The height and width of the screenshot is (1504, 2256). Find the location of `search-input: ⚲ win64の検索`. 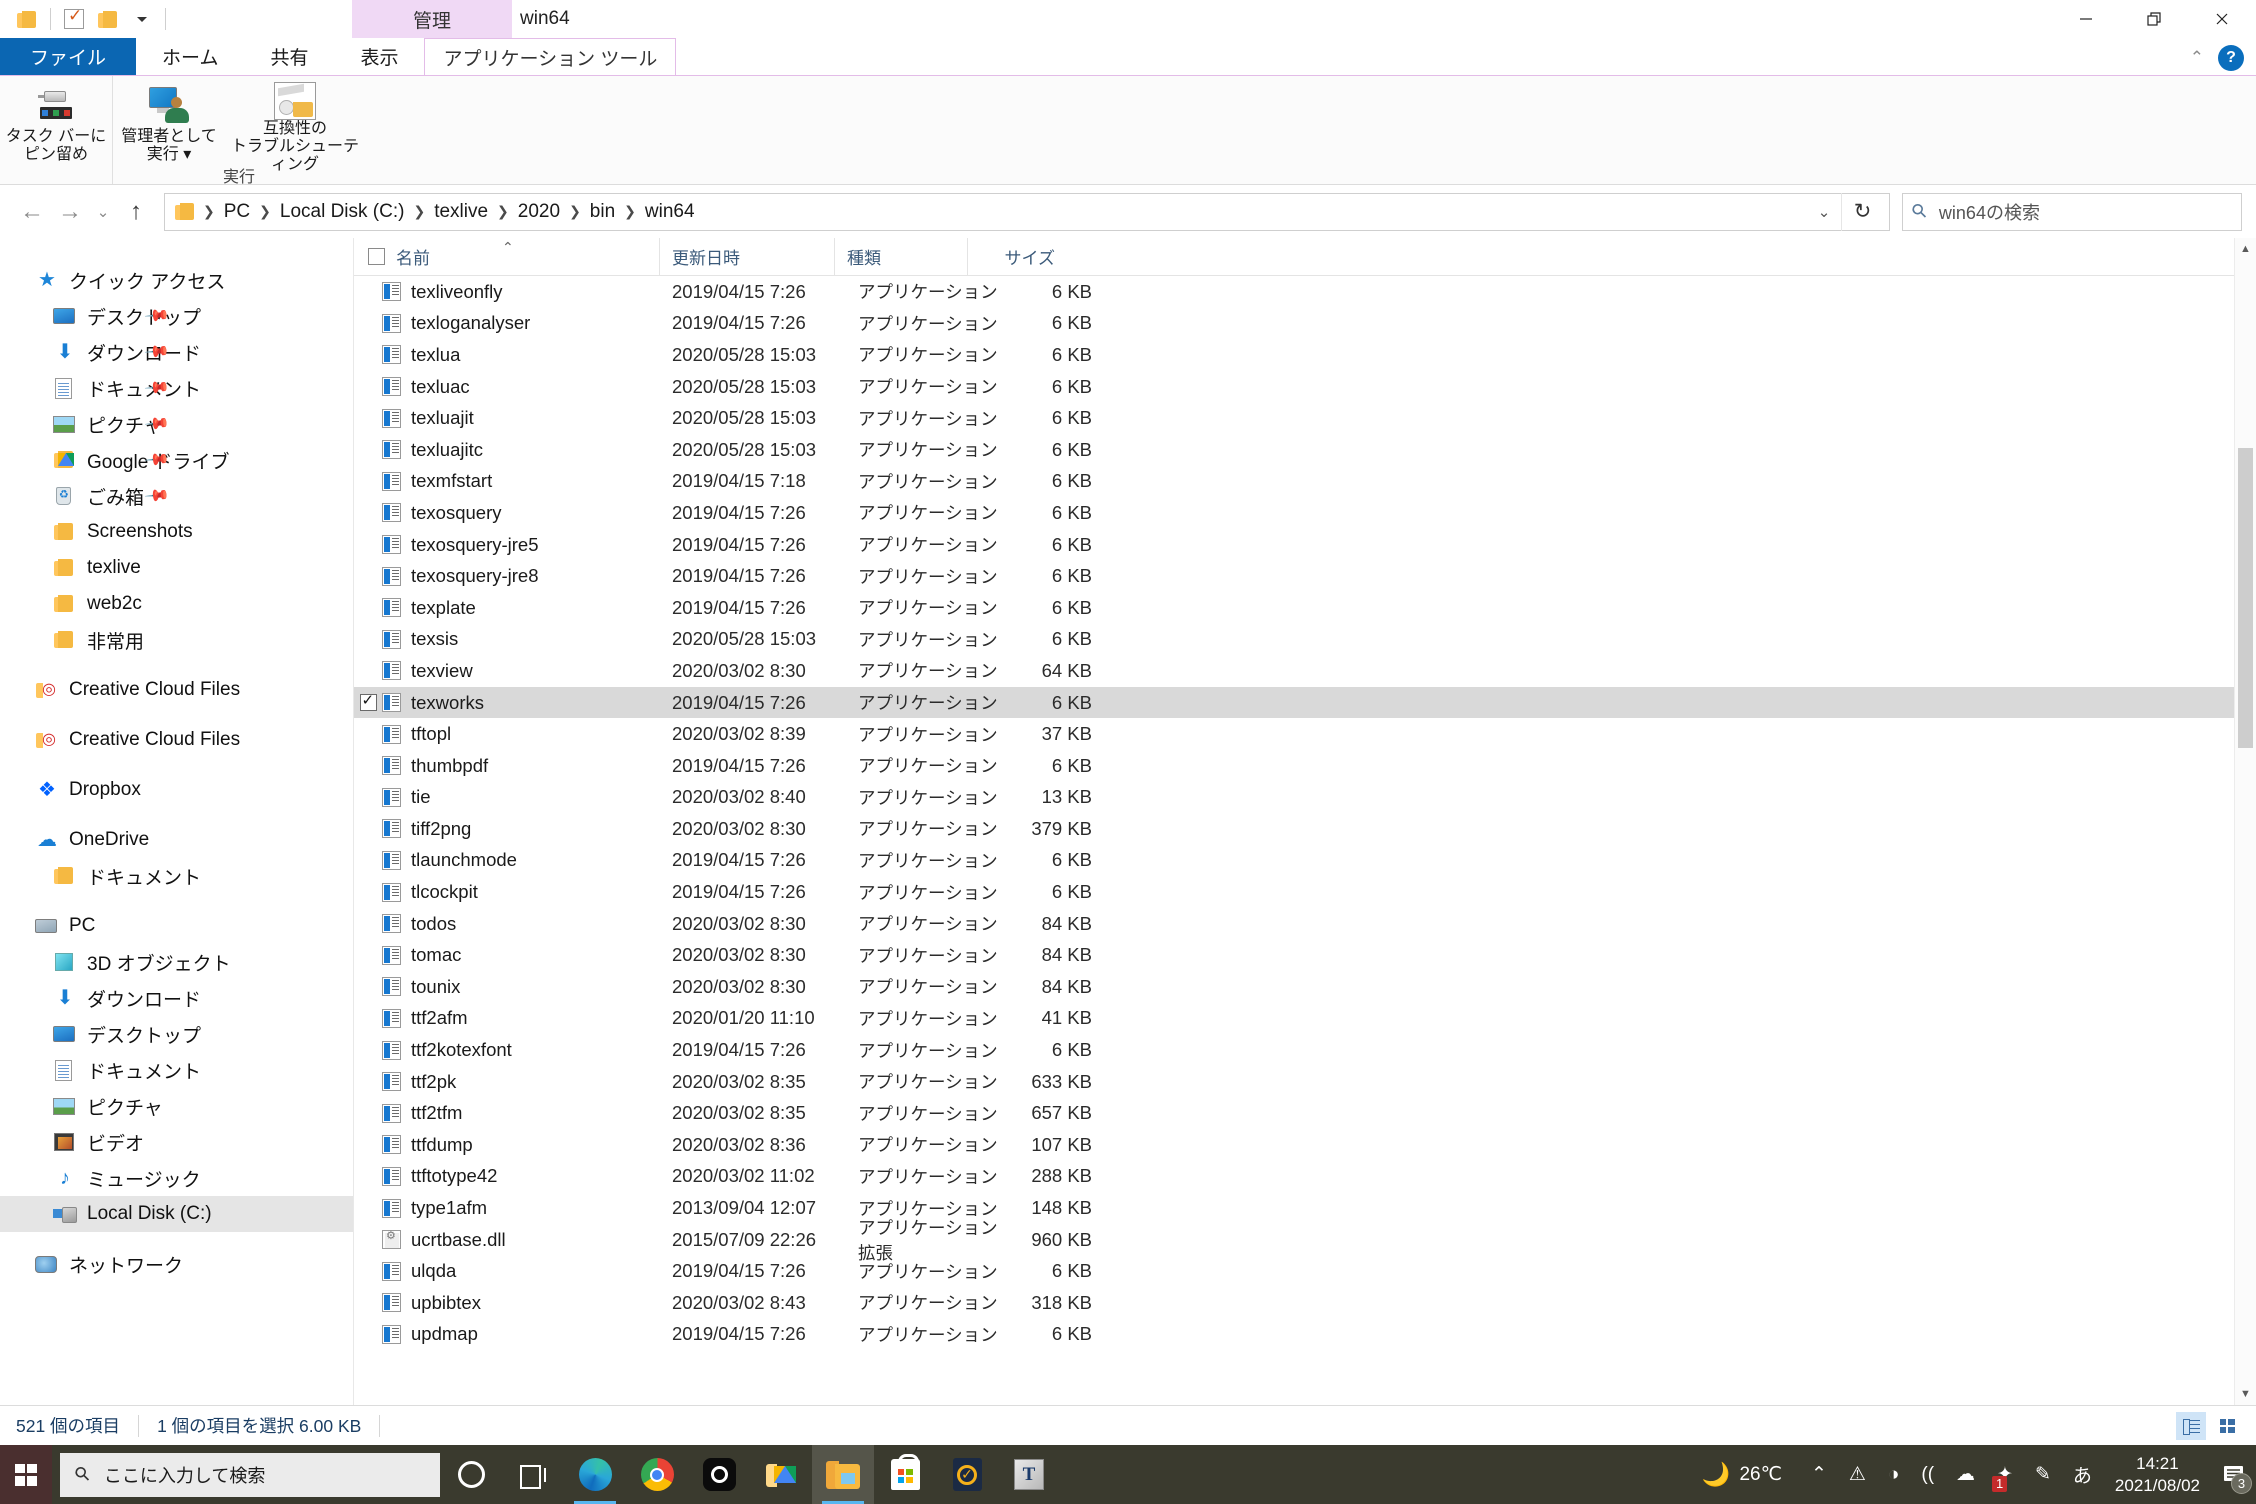

search-input: ⚲ win64の検索 is located at coordinates (2072, 211).